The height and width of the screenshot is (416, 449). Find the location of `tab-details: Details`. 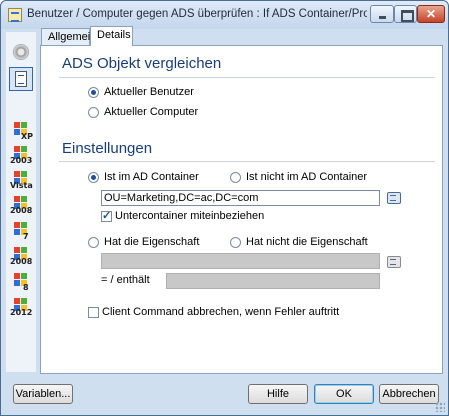

tab-details: Details is located at coordinates (111, 36).